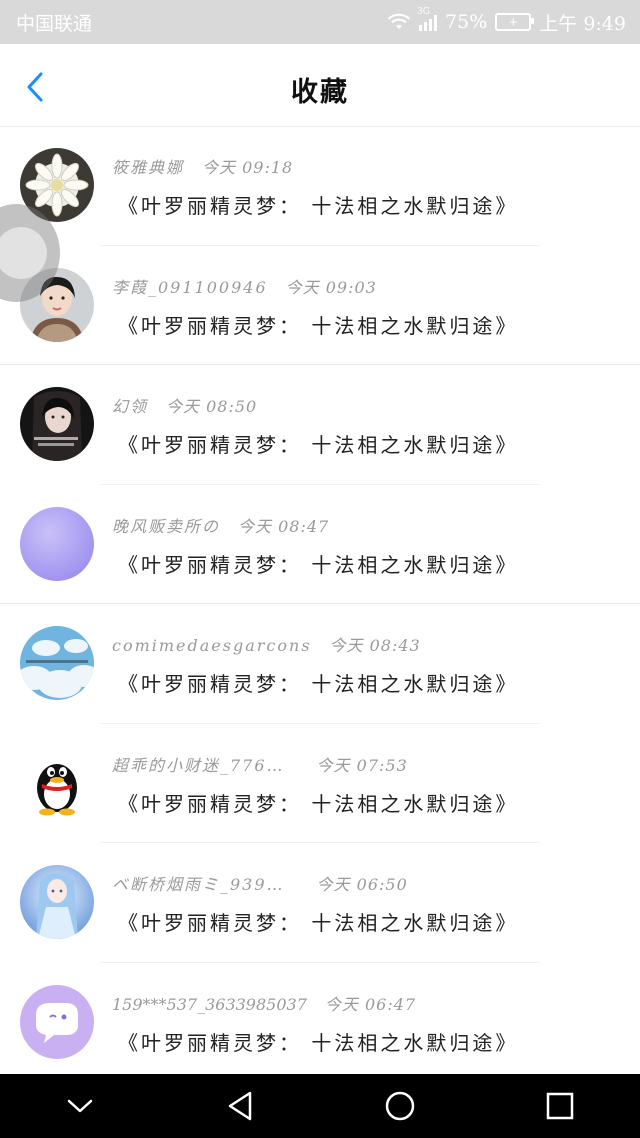 This screenshot has height=1138, width=640. I want to click on wifi-icon, so click(399, 21).